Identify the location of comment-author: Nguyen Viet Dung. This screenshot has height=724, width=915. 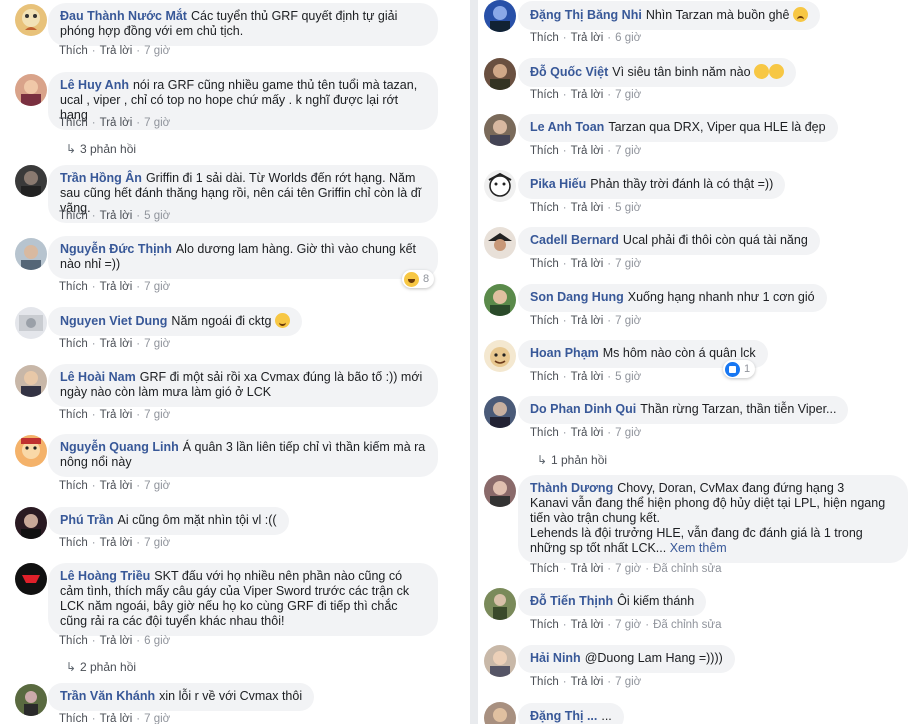
(113, 321).